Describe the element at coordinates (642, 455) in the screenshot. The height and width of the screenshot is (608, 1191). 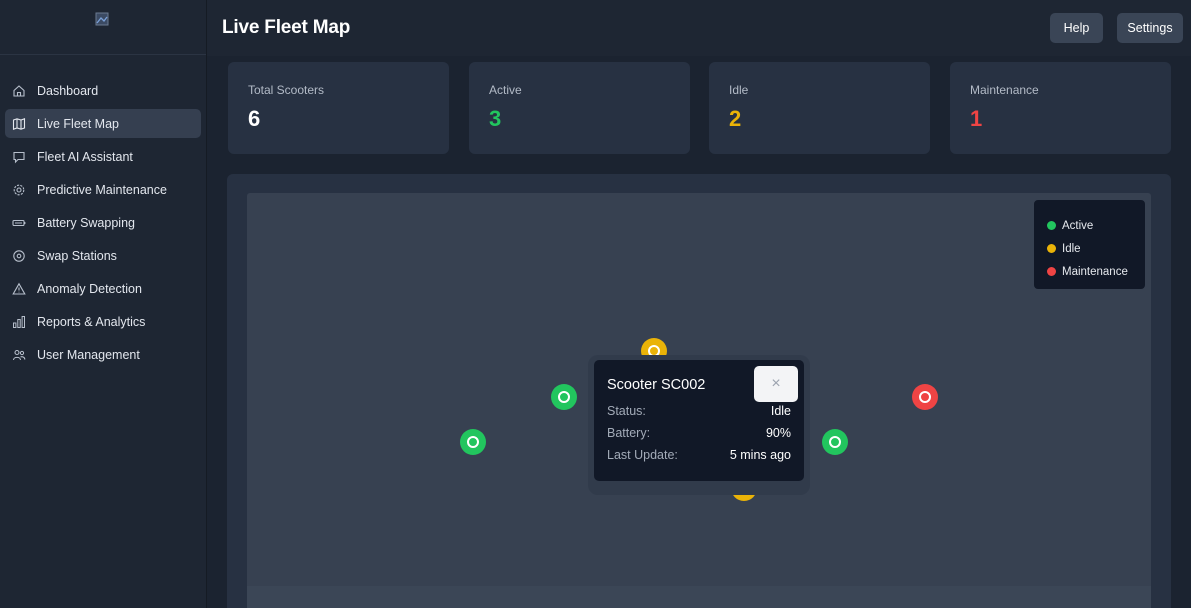
I see `popup-key: Last Update:` at that location.